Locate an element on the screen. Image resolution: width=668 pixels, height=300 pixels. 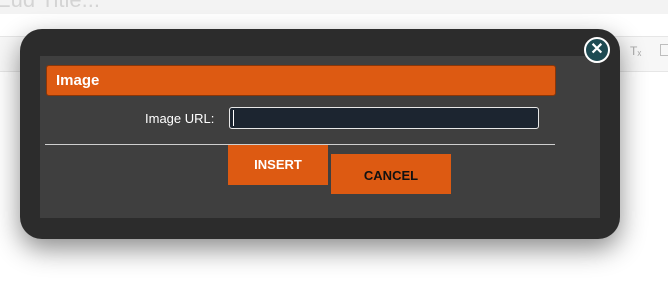
source-icon is located at coordinates (664, 50).